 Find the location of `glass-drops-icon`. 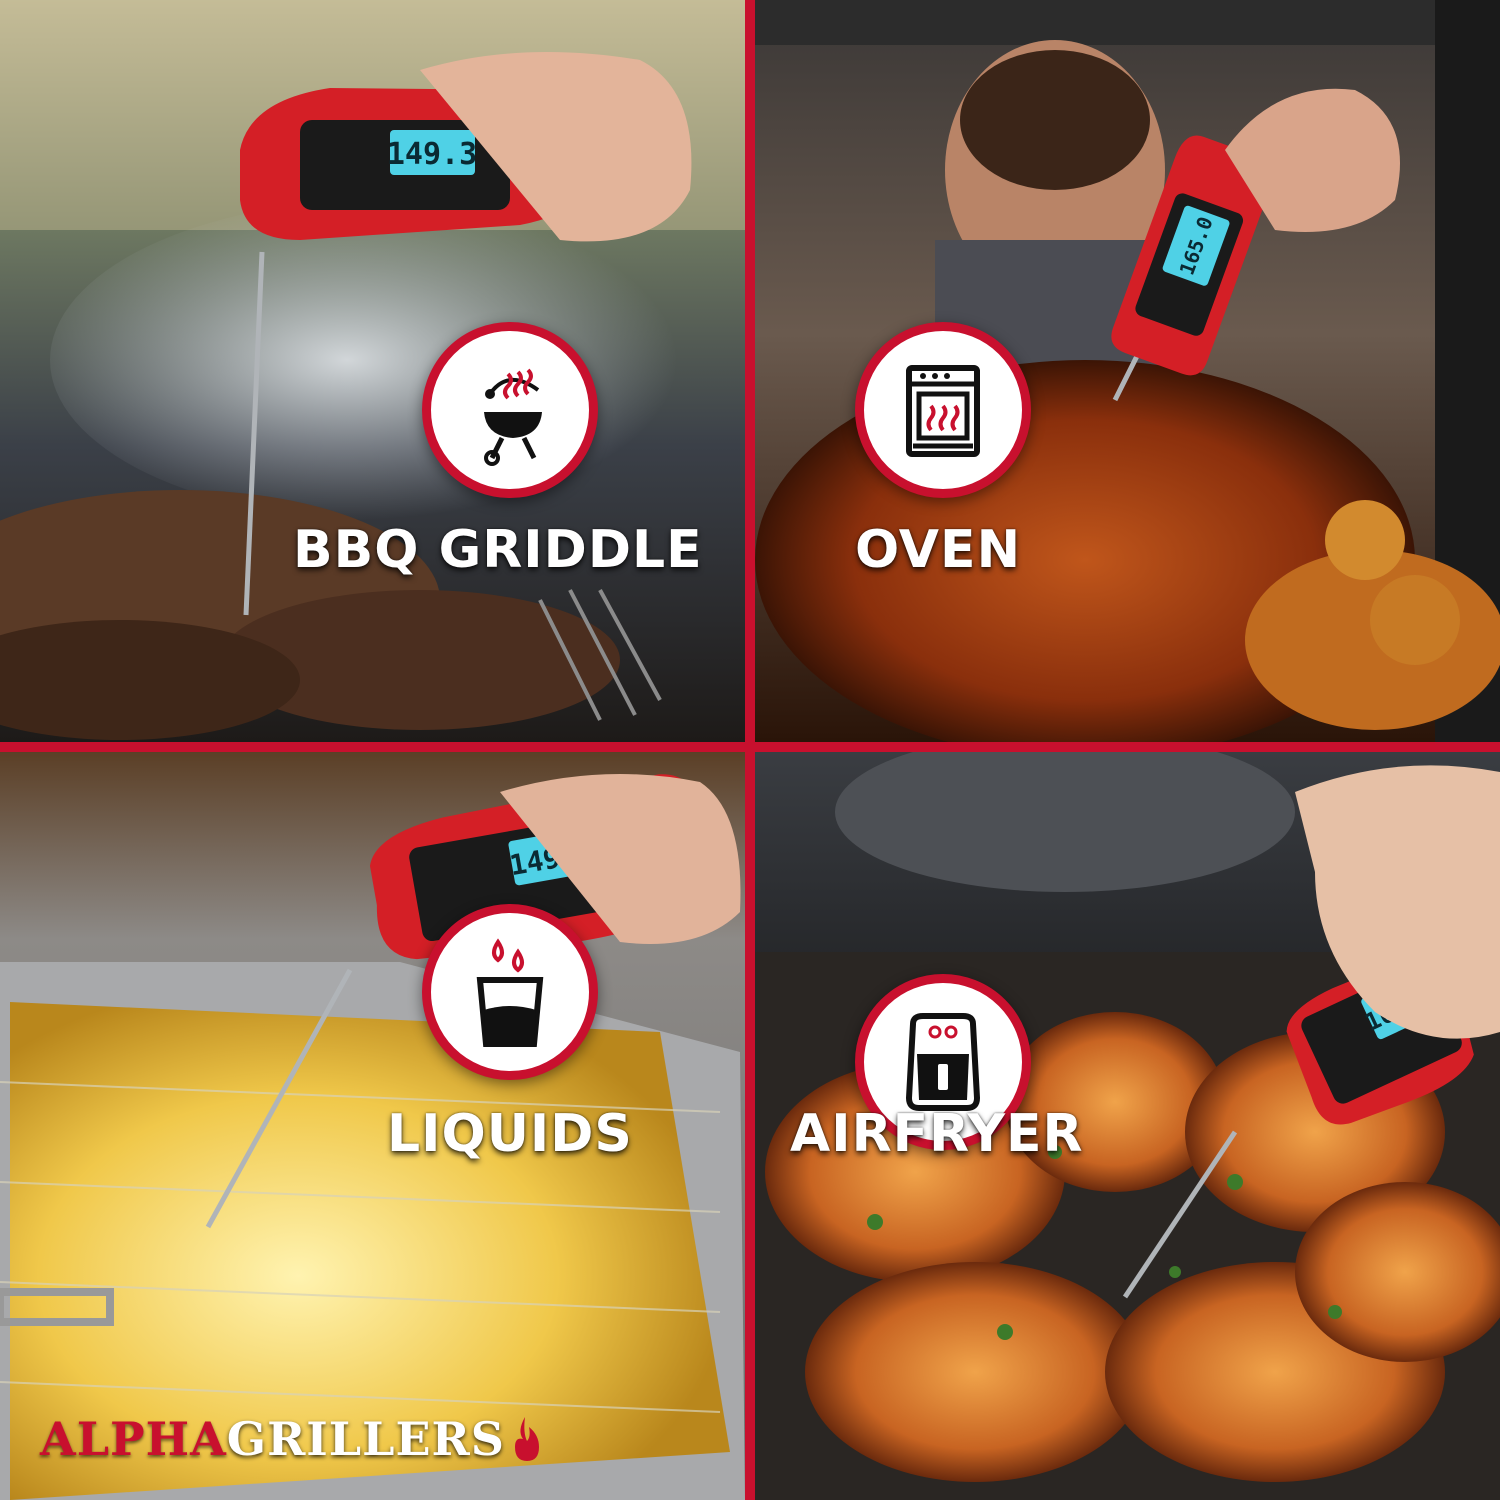

glass-drops-icon is located at coordinates (510, 992).